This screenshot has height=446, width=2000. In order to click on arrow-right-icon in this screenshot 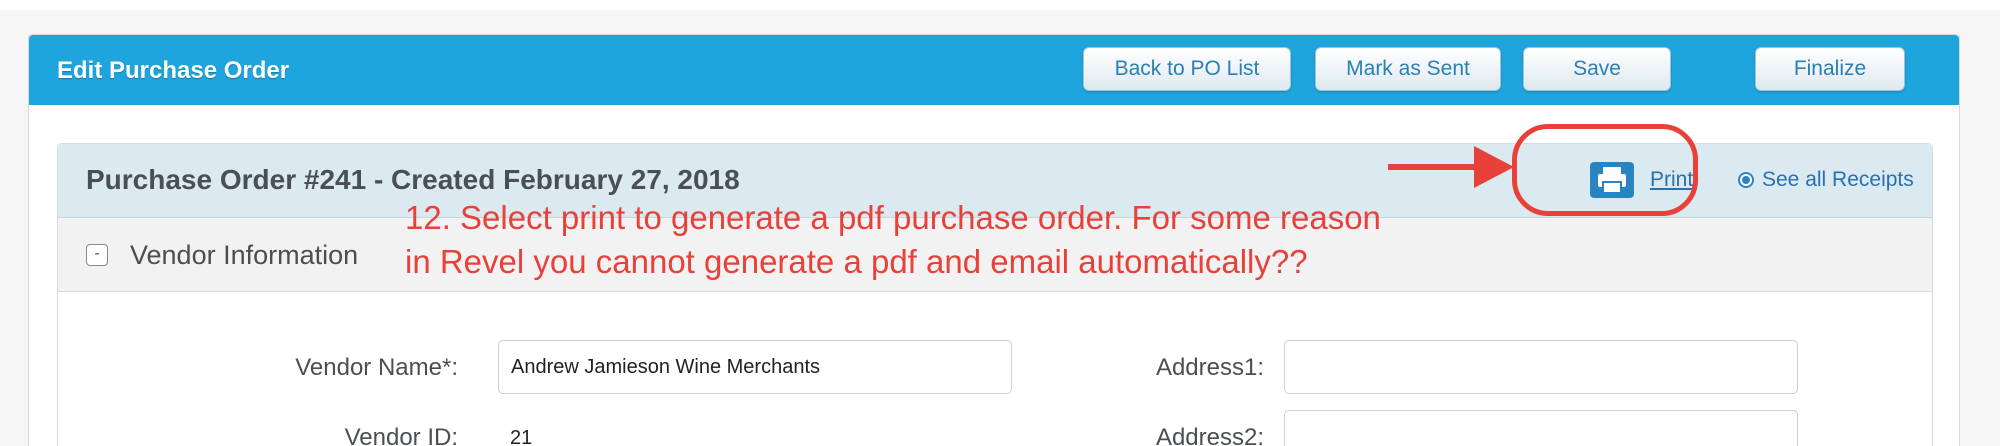, I will do `click(1434, 167)`.